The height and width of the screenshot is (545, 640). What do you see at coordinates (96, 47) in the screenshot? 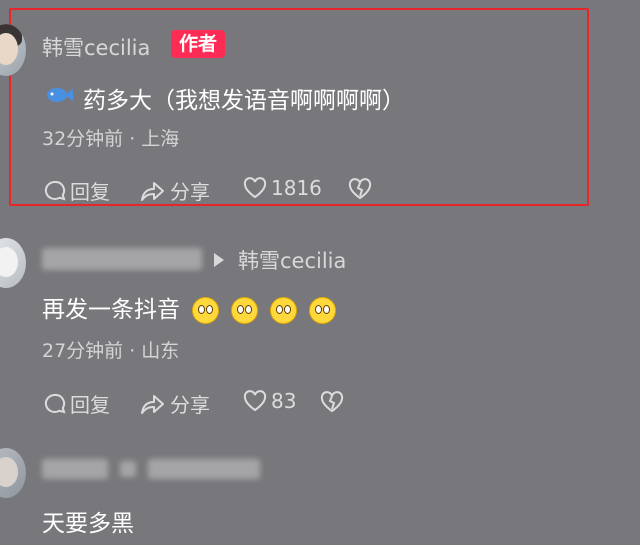
I see `comment-username: 韩雪cecilia` at bounding box center [96, 47].